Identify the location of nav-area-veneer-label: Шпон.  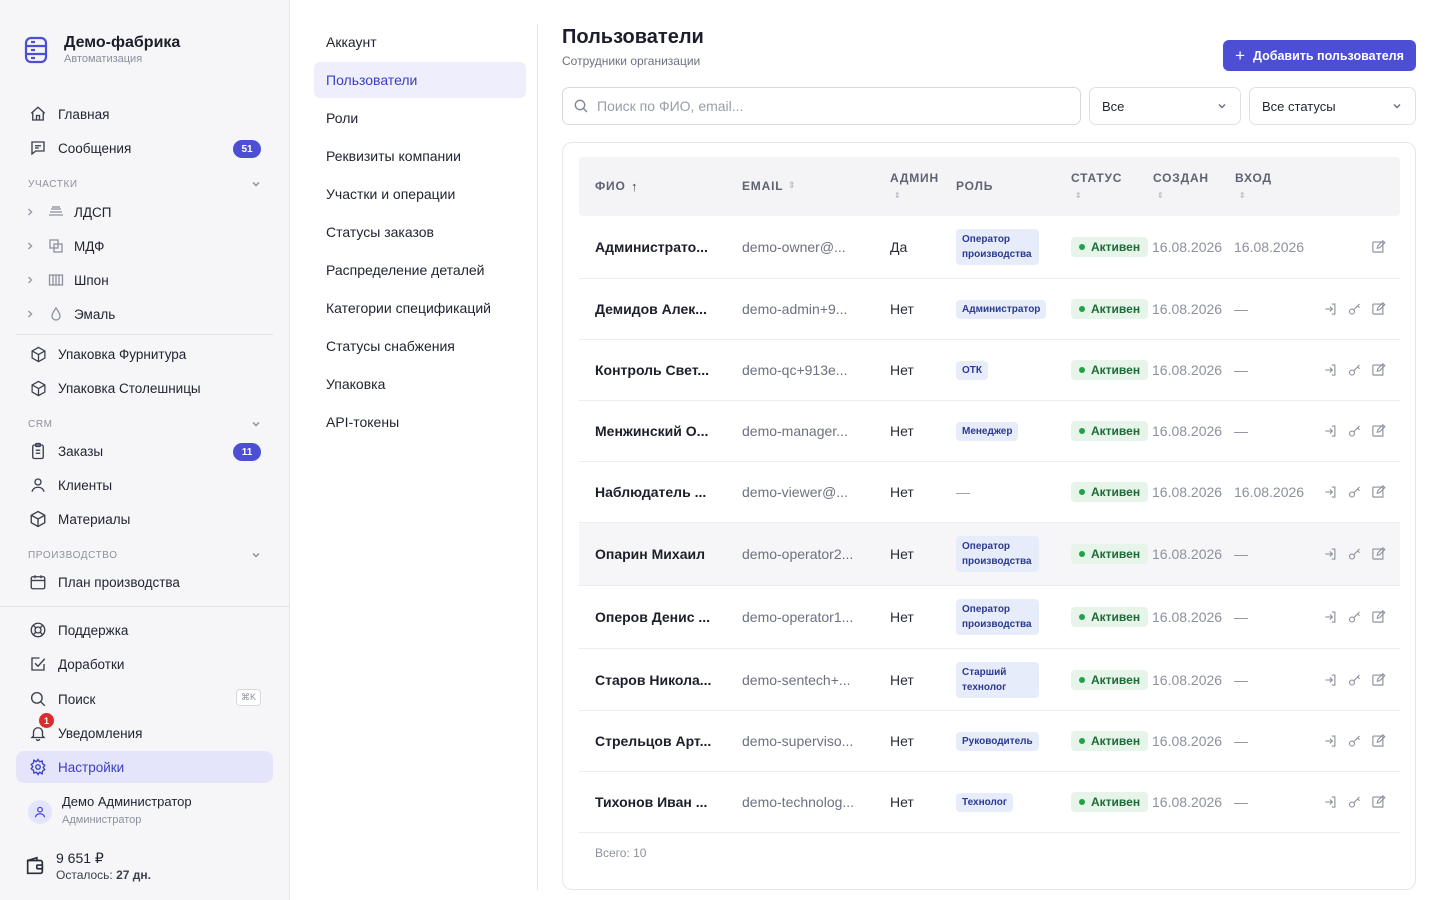
(91, 280).